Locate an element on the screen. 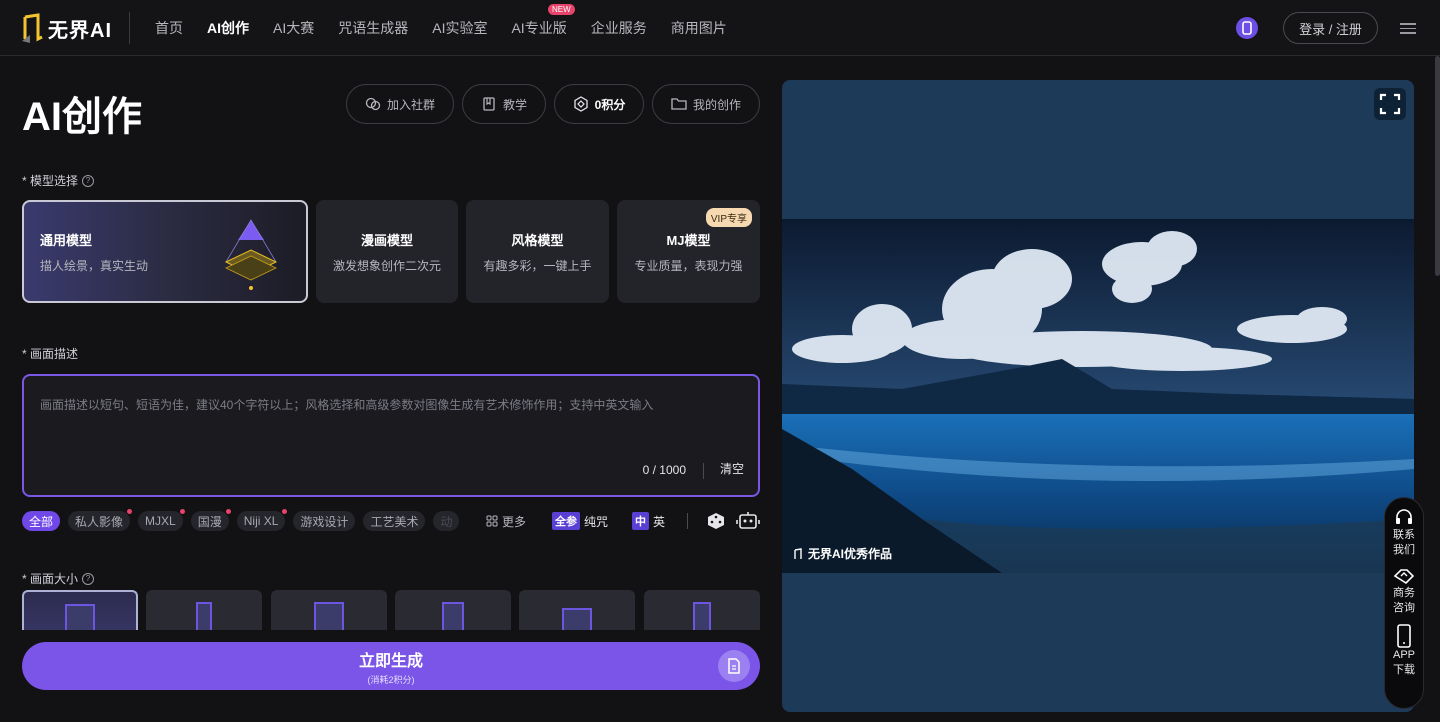 The height and width of the screenshot is (722, 1440). language-toggle: 中 英 is located at coordinates (648, 521).